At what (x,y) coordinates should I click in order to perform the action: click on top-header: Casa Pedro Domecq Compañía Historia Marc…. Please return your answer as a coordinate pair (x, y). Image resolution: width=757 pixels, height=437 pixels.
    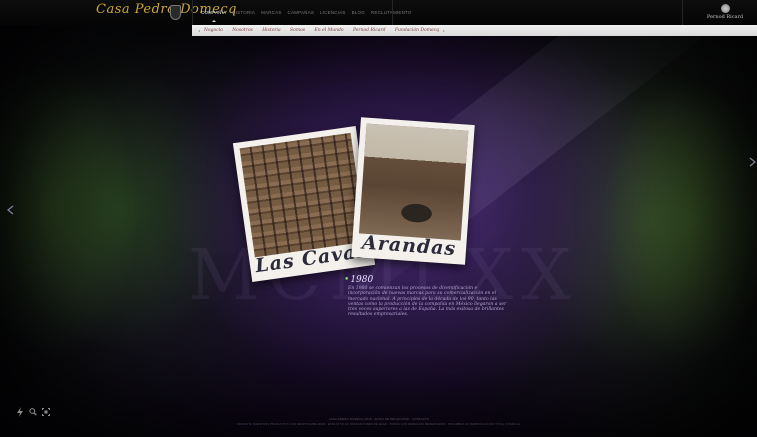
    Looking at the image, I should click on (378, 12).